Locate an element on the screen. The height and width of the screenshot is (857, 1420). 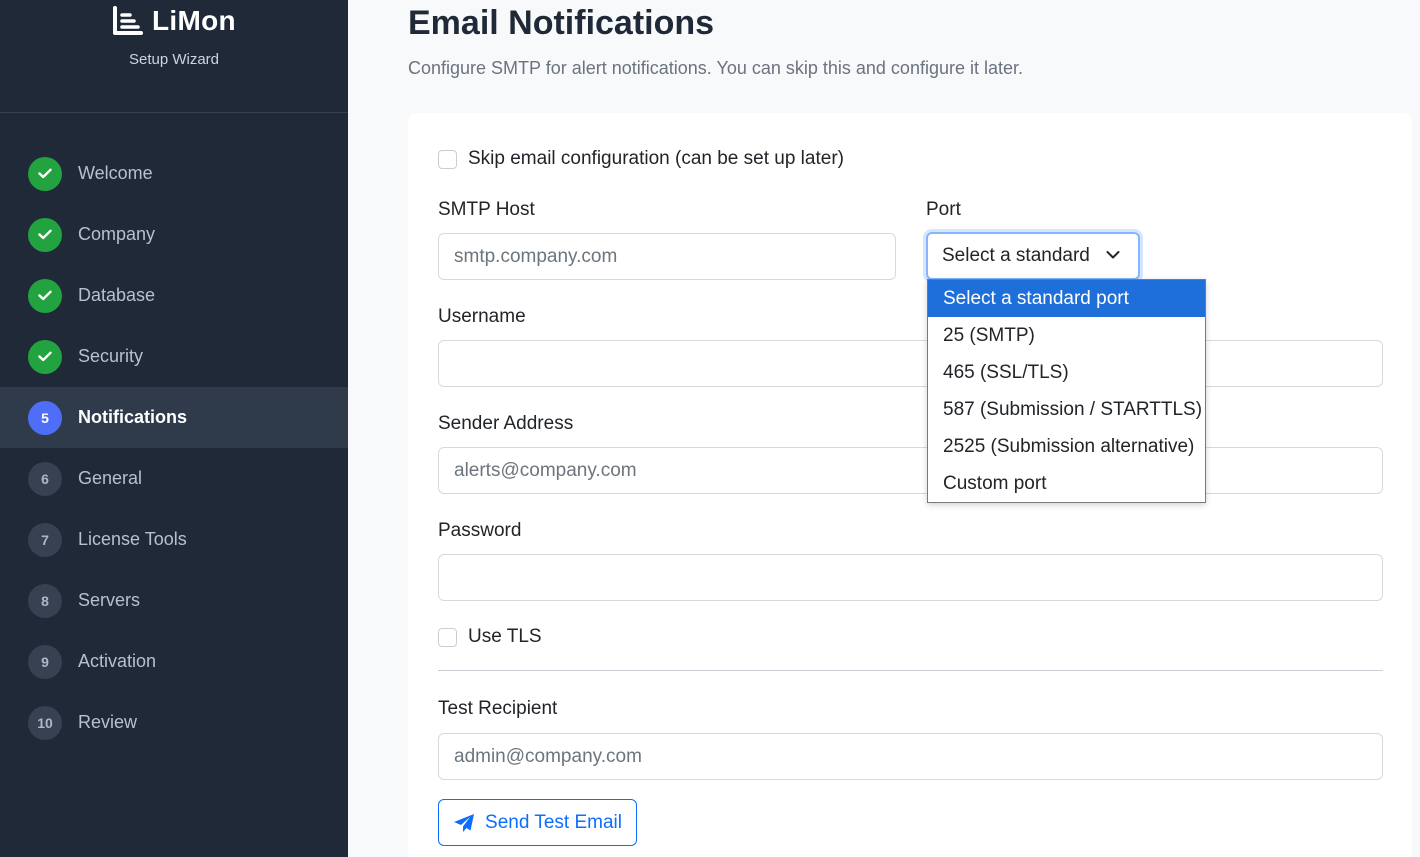
section-divider is located at coordinates (910, 670).